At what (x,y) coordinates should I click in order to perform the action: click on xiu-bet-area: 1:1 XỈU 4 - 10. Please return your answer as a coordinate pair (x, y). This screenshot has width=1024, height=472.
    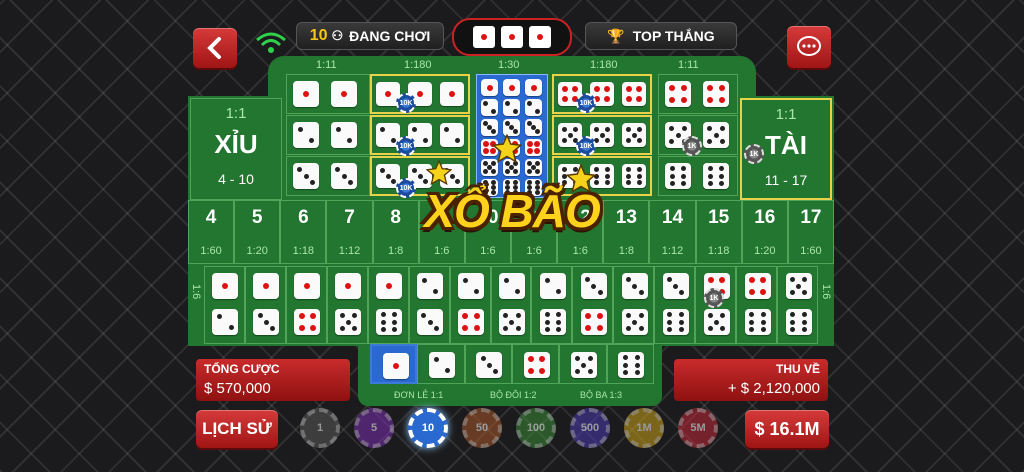
    Looking at the image, I should click on (236, 149).